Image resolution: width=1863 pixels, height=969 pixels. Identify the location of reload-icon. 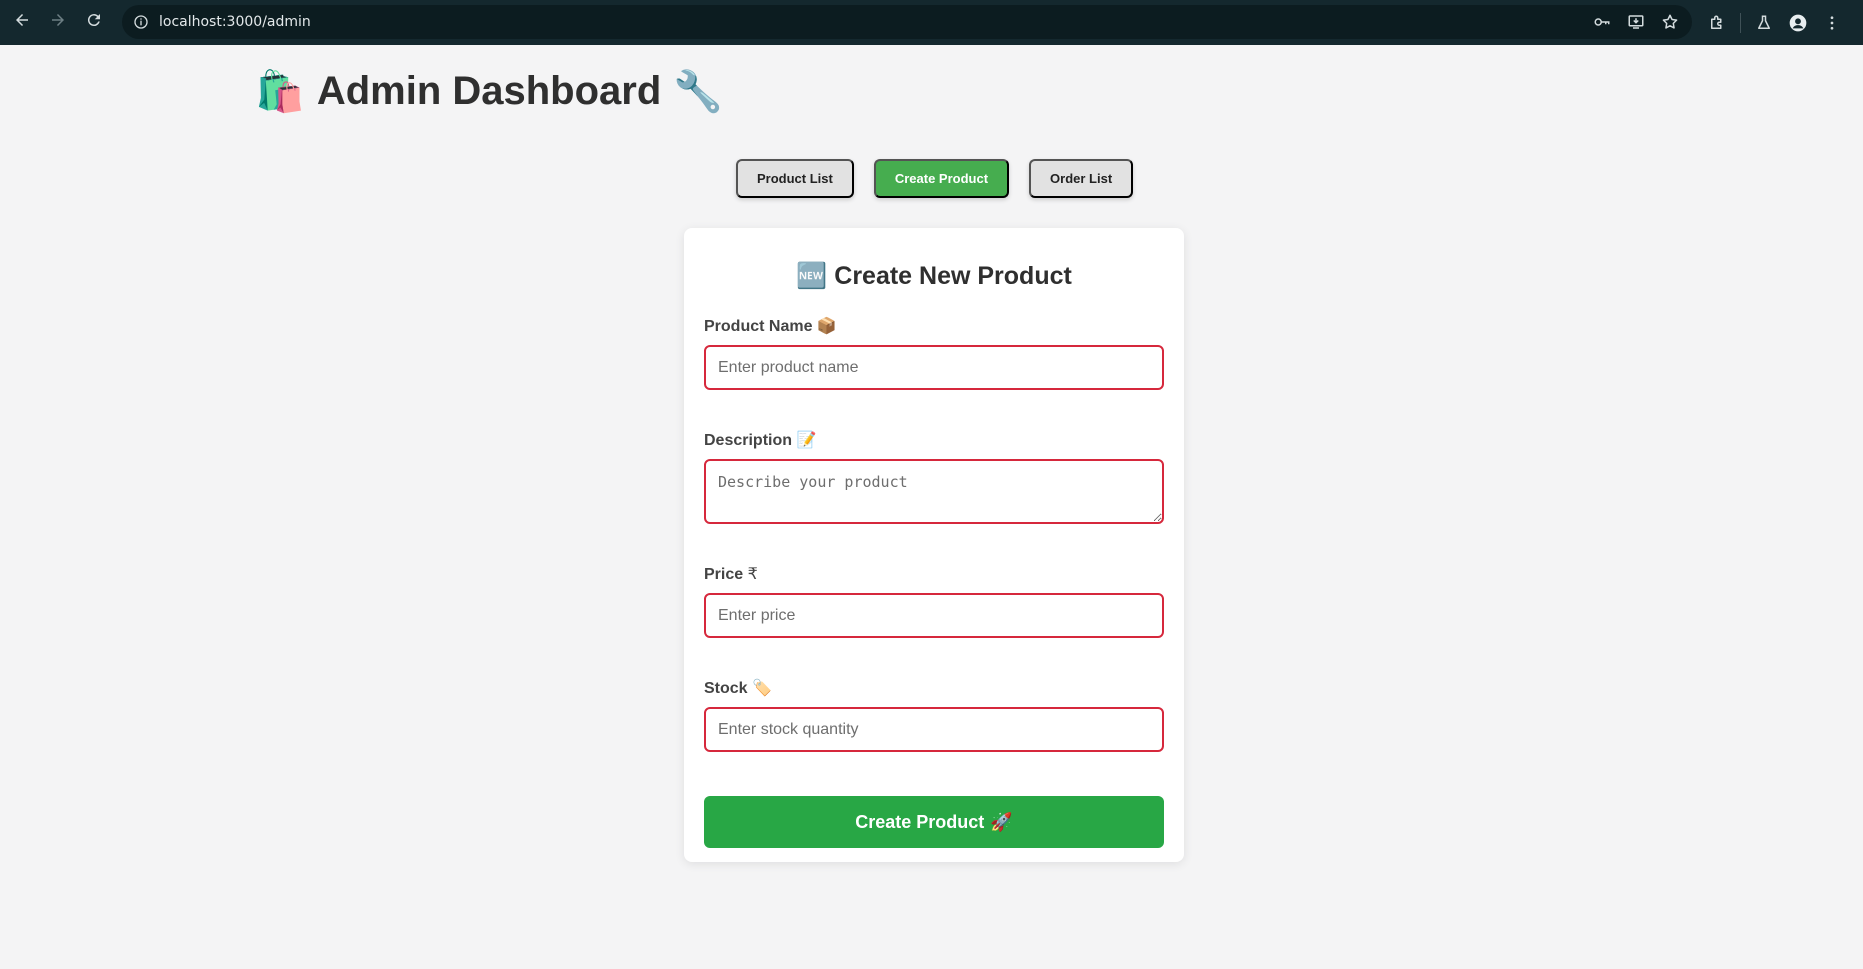
(94, 22).